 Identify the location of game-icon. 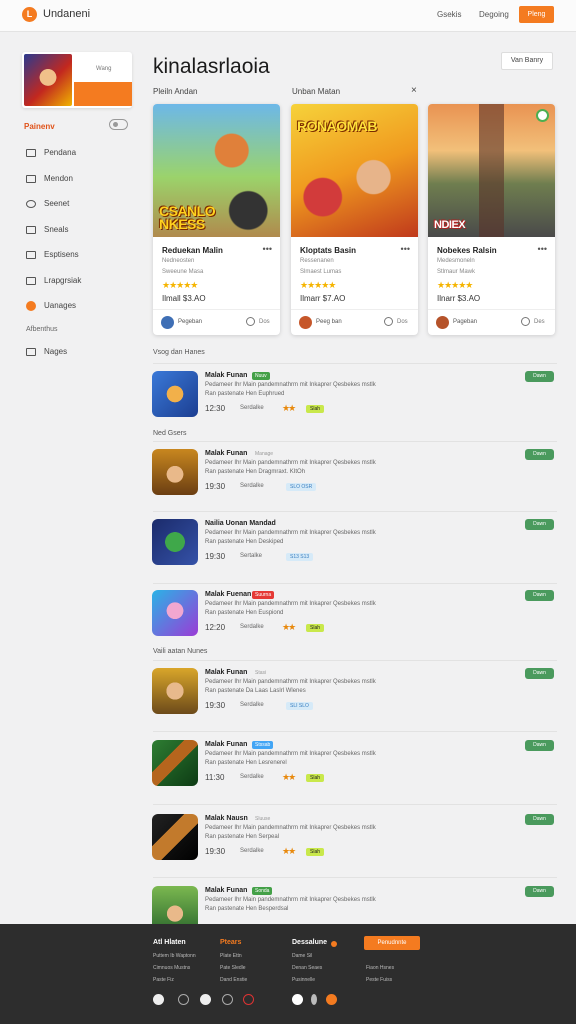
(175, 542).